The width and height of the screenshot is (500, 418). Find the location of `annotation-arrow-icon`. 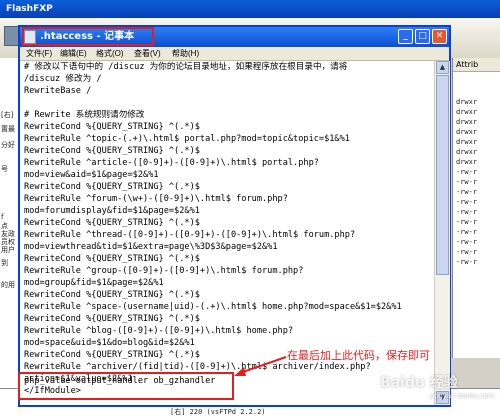

annotation-arrow-icon is located at coordinates (260, 366).